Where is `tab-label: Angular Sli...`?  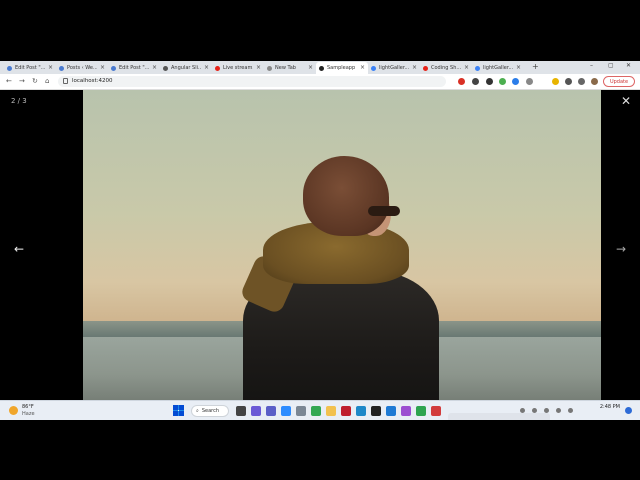 tab-label: Angular Sli... is located at coordinates (186, 68).